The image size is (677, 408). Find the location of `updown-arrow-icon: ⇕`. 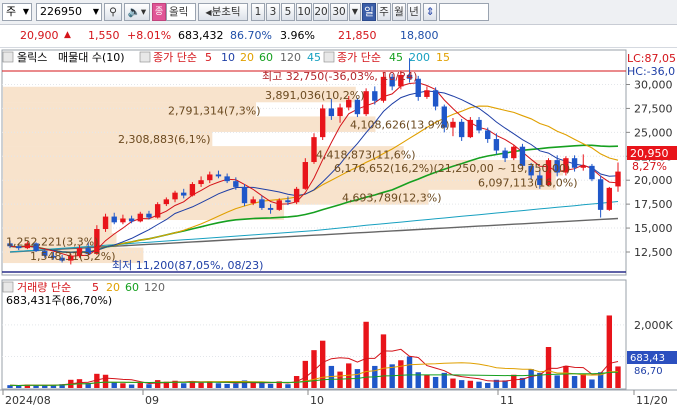

updown-arrow-icon: ⇕ is located at coordinates (430, 12).